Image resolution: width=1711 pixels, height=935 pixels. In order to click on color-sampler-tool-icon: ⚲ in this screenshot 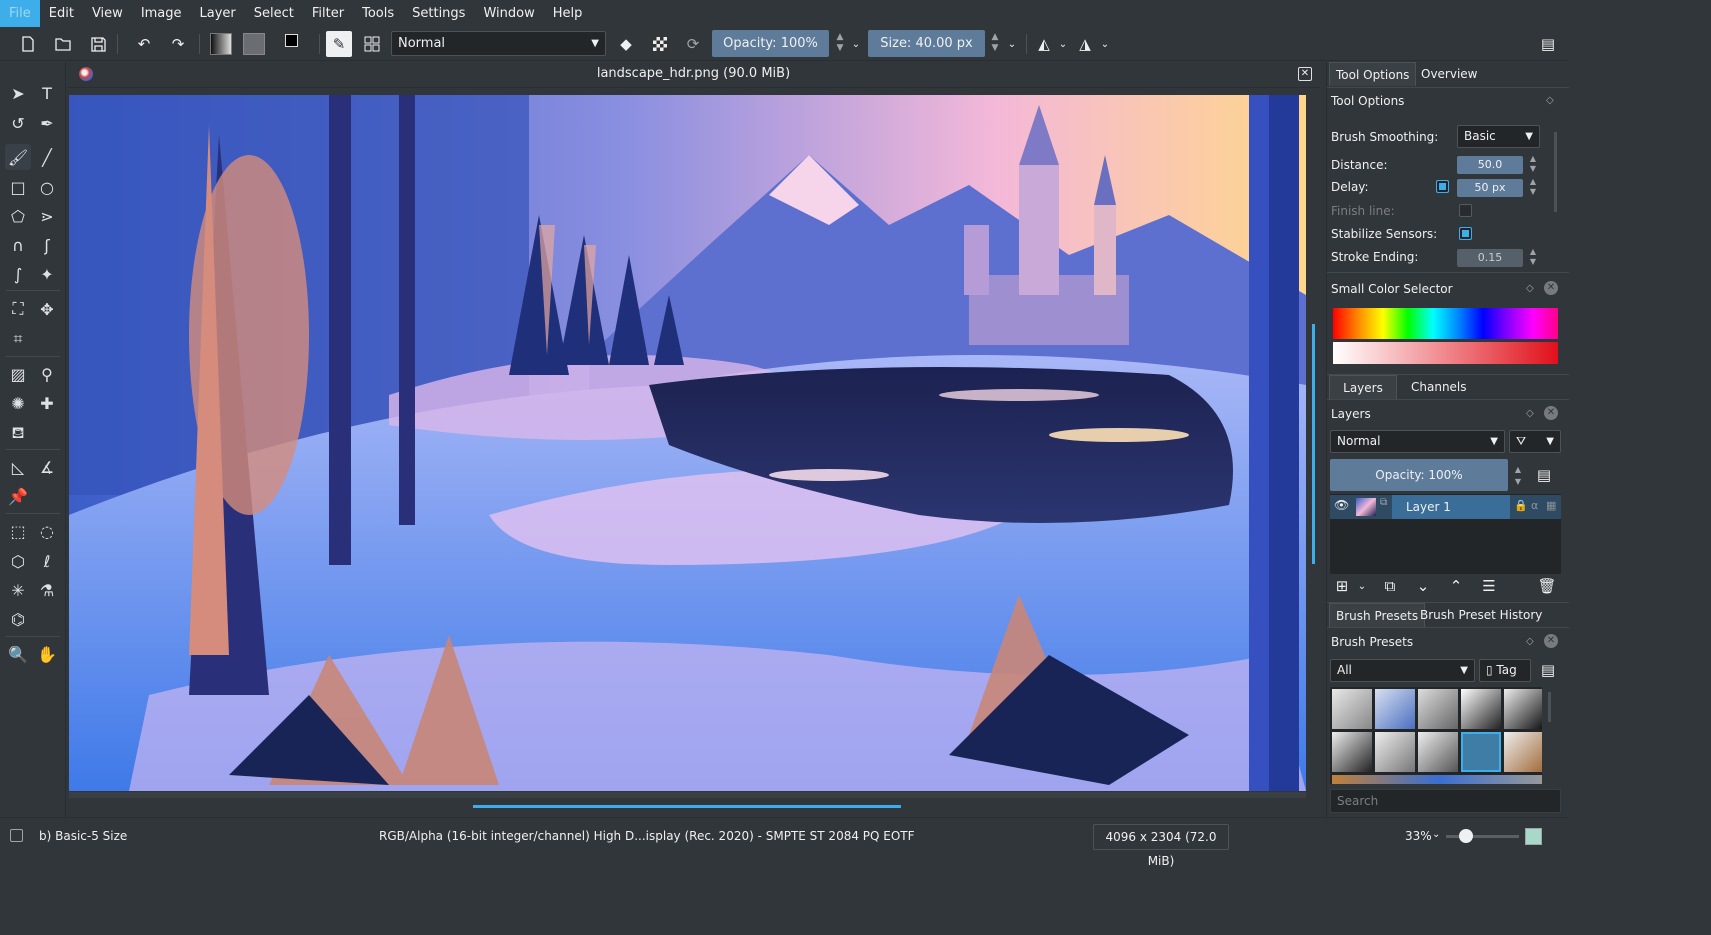, I will do `click(47, 374)`.